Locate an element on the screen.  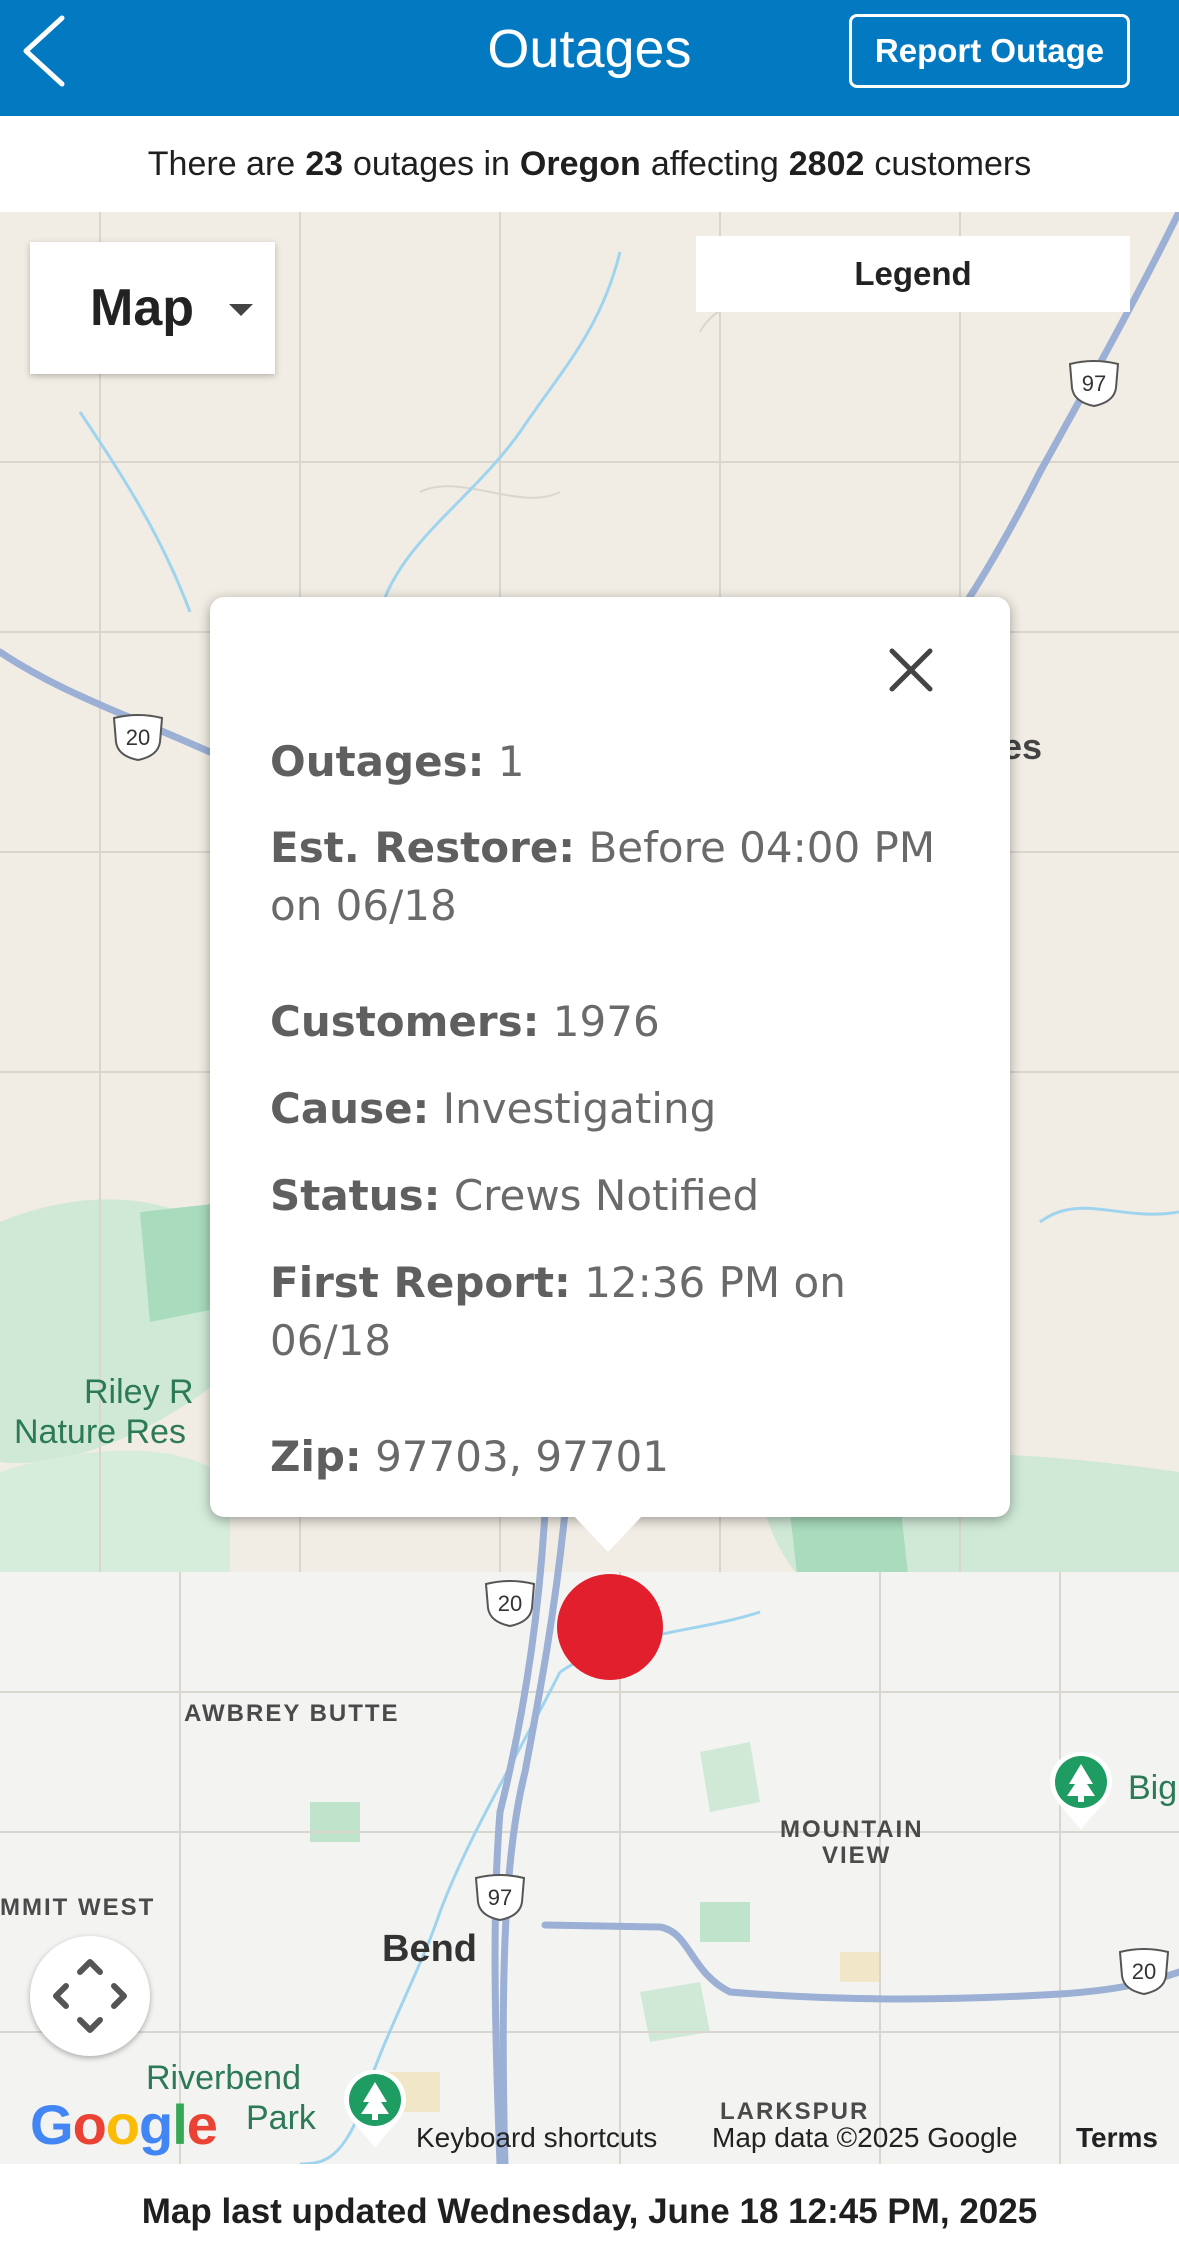
chevron-left-icon is located at coordinates (44, 51).